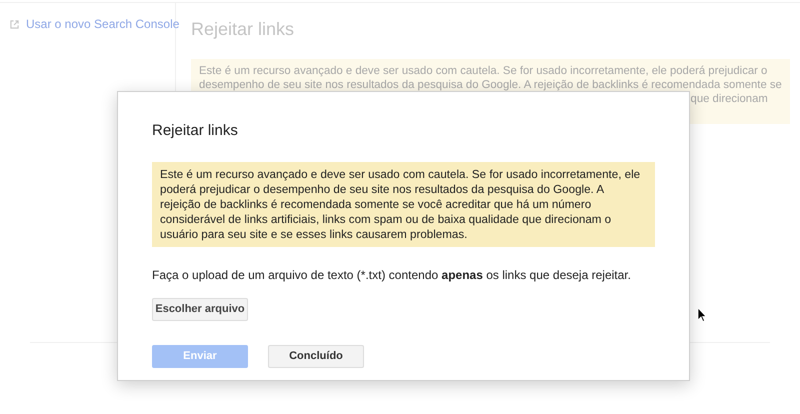 The image size is (800, 414). Describe the element at coordinates (392, 275) in the screenshot. I see `upload-instruction: Faça o upload de um arquivo de texto (*.txt) contendo apenas os links que deseja rejeitar.` at that location.